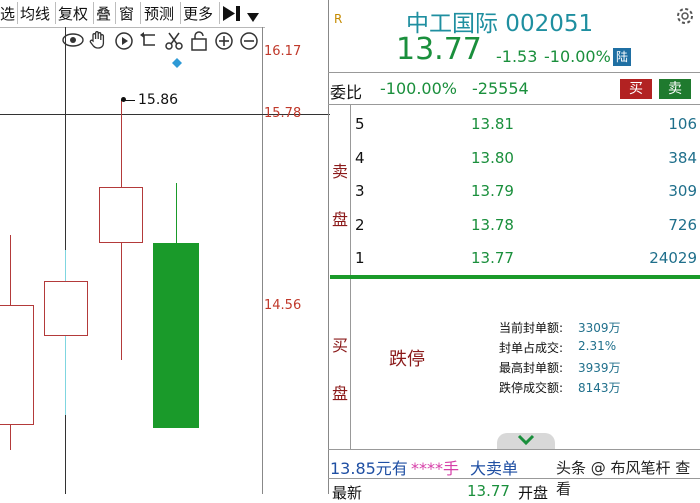  What do you see at coordinates (162, 41) in the screenshot?
I see `chart-tool-row` at bounding box center [162, 41].